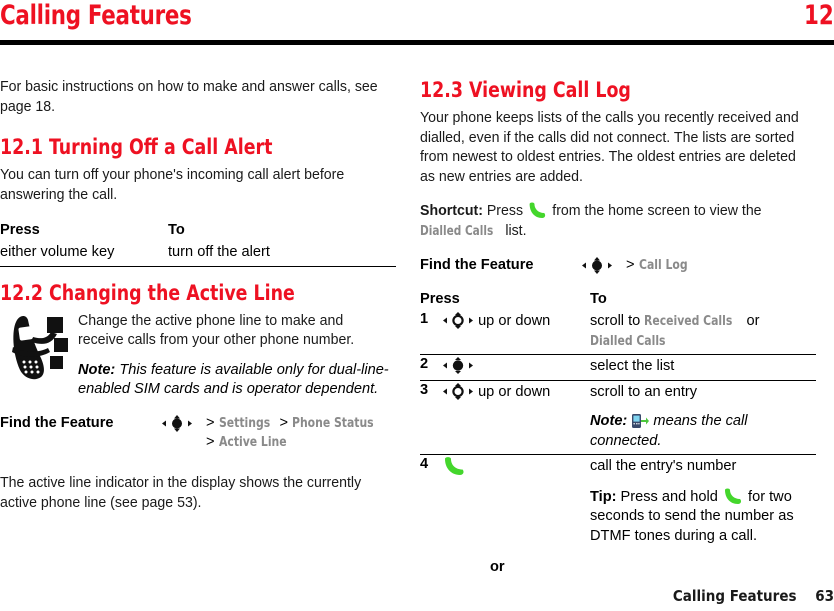 The image size is (834, 611). Describe the element at coordinates (688, 321) in the screenshot. I see `menu-item-received-calls: Received Calls` at that location.